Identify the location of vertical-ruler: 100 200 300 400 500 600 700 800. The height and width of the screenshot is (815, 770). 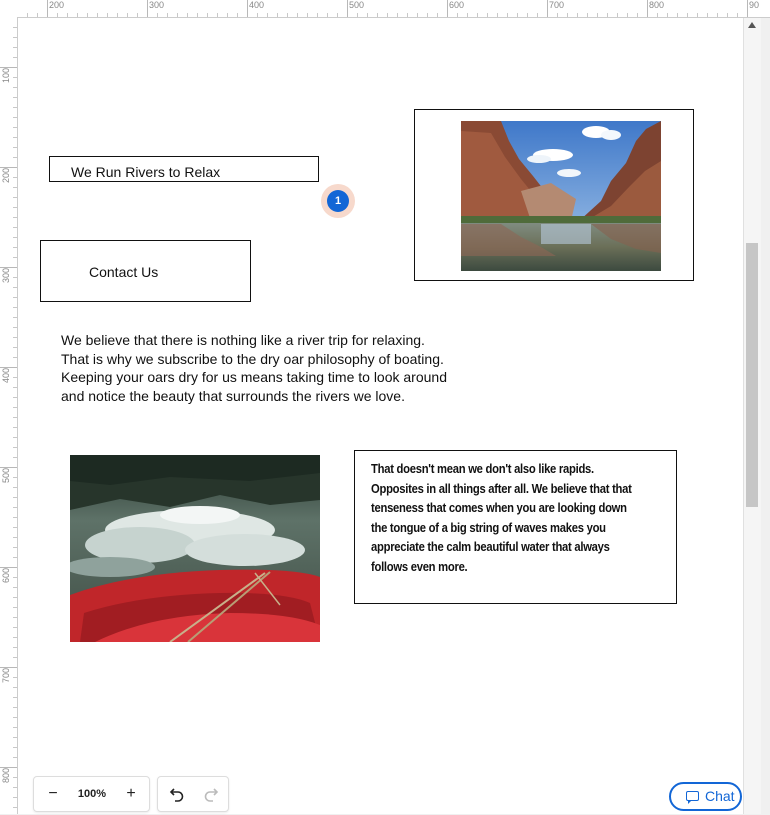
(9, 415).